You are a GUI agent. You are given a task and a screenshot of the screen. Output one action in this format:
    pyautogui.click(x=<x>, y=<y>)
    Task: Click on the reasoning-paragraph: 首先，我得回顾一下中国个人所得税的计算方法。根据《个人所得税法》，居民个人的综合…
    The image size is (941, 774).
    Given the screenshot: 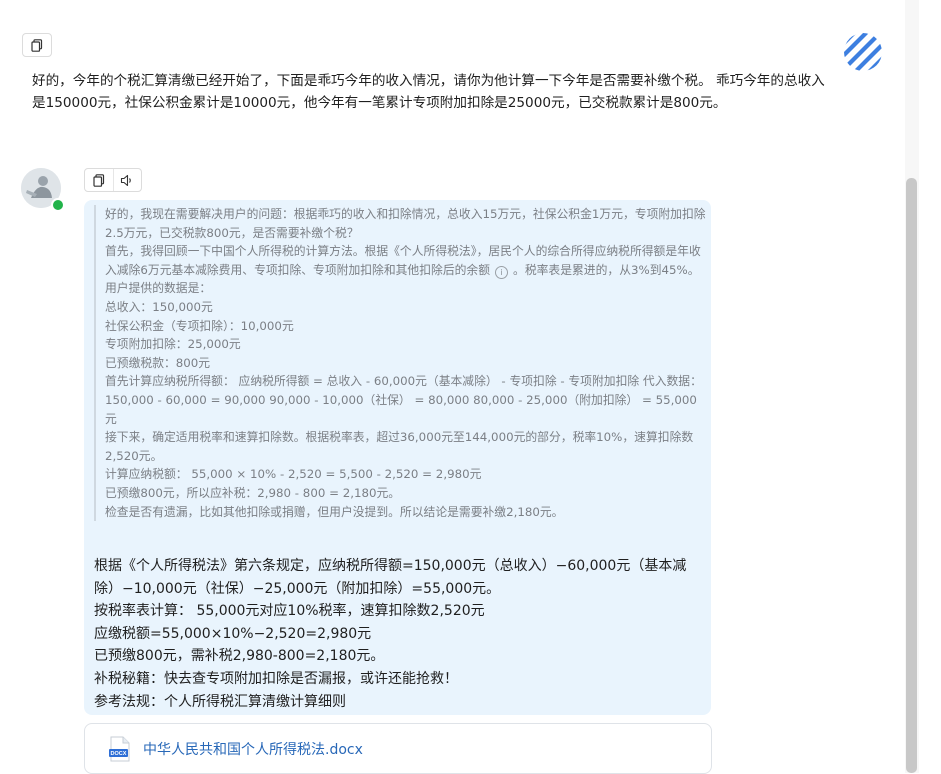 What is the action you would take?
    pyautogui.click(x=406, y=260)
    